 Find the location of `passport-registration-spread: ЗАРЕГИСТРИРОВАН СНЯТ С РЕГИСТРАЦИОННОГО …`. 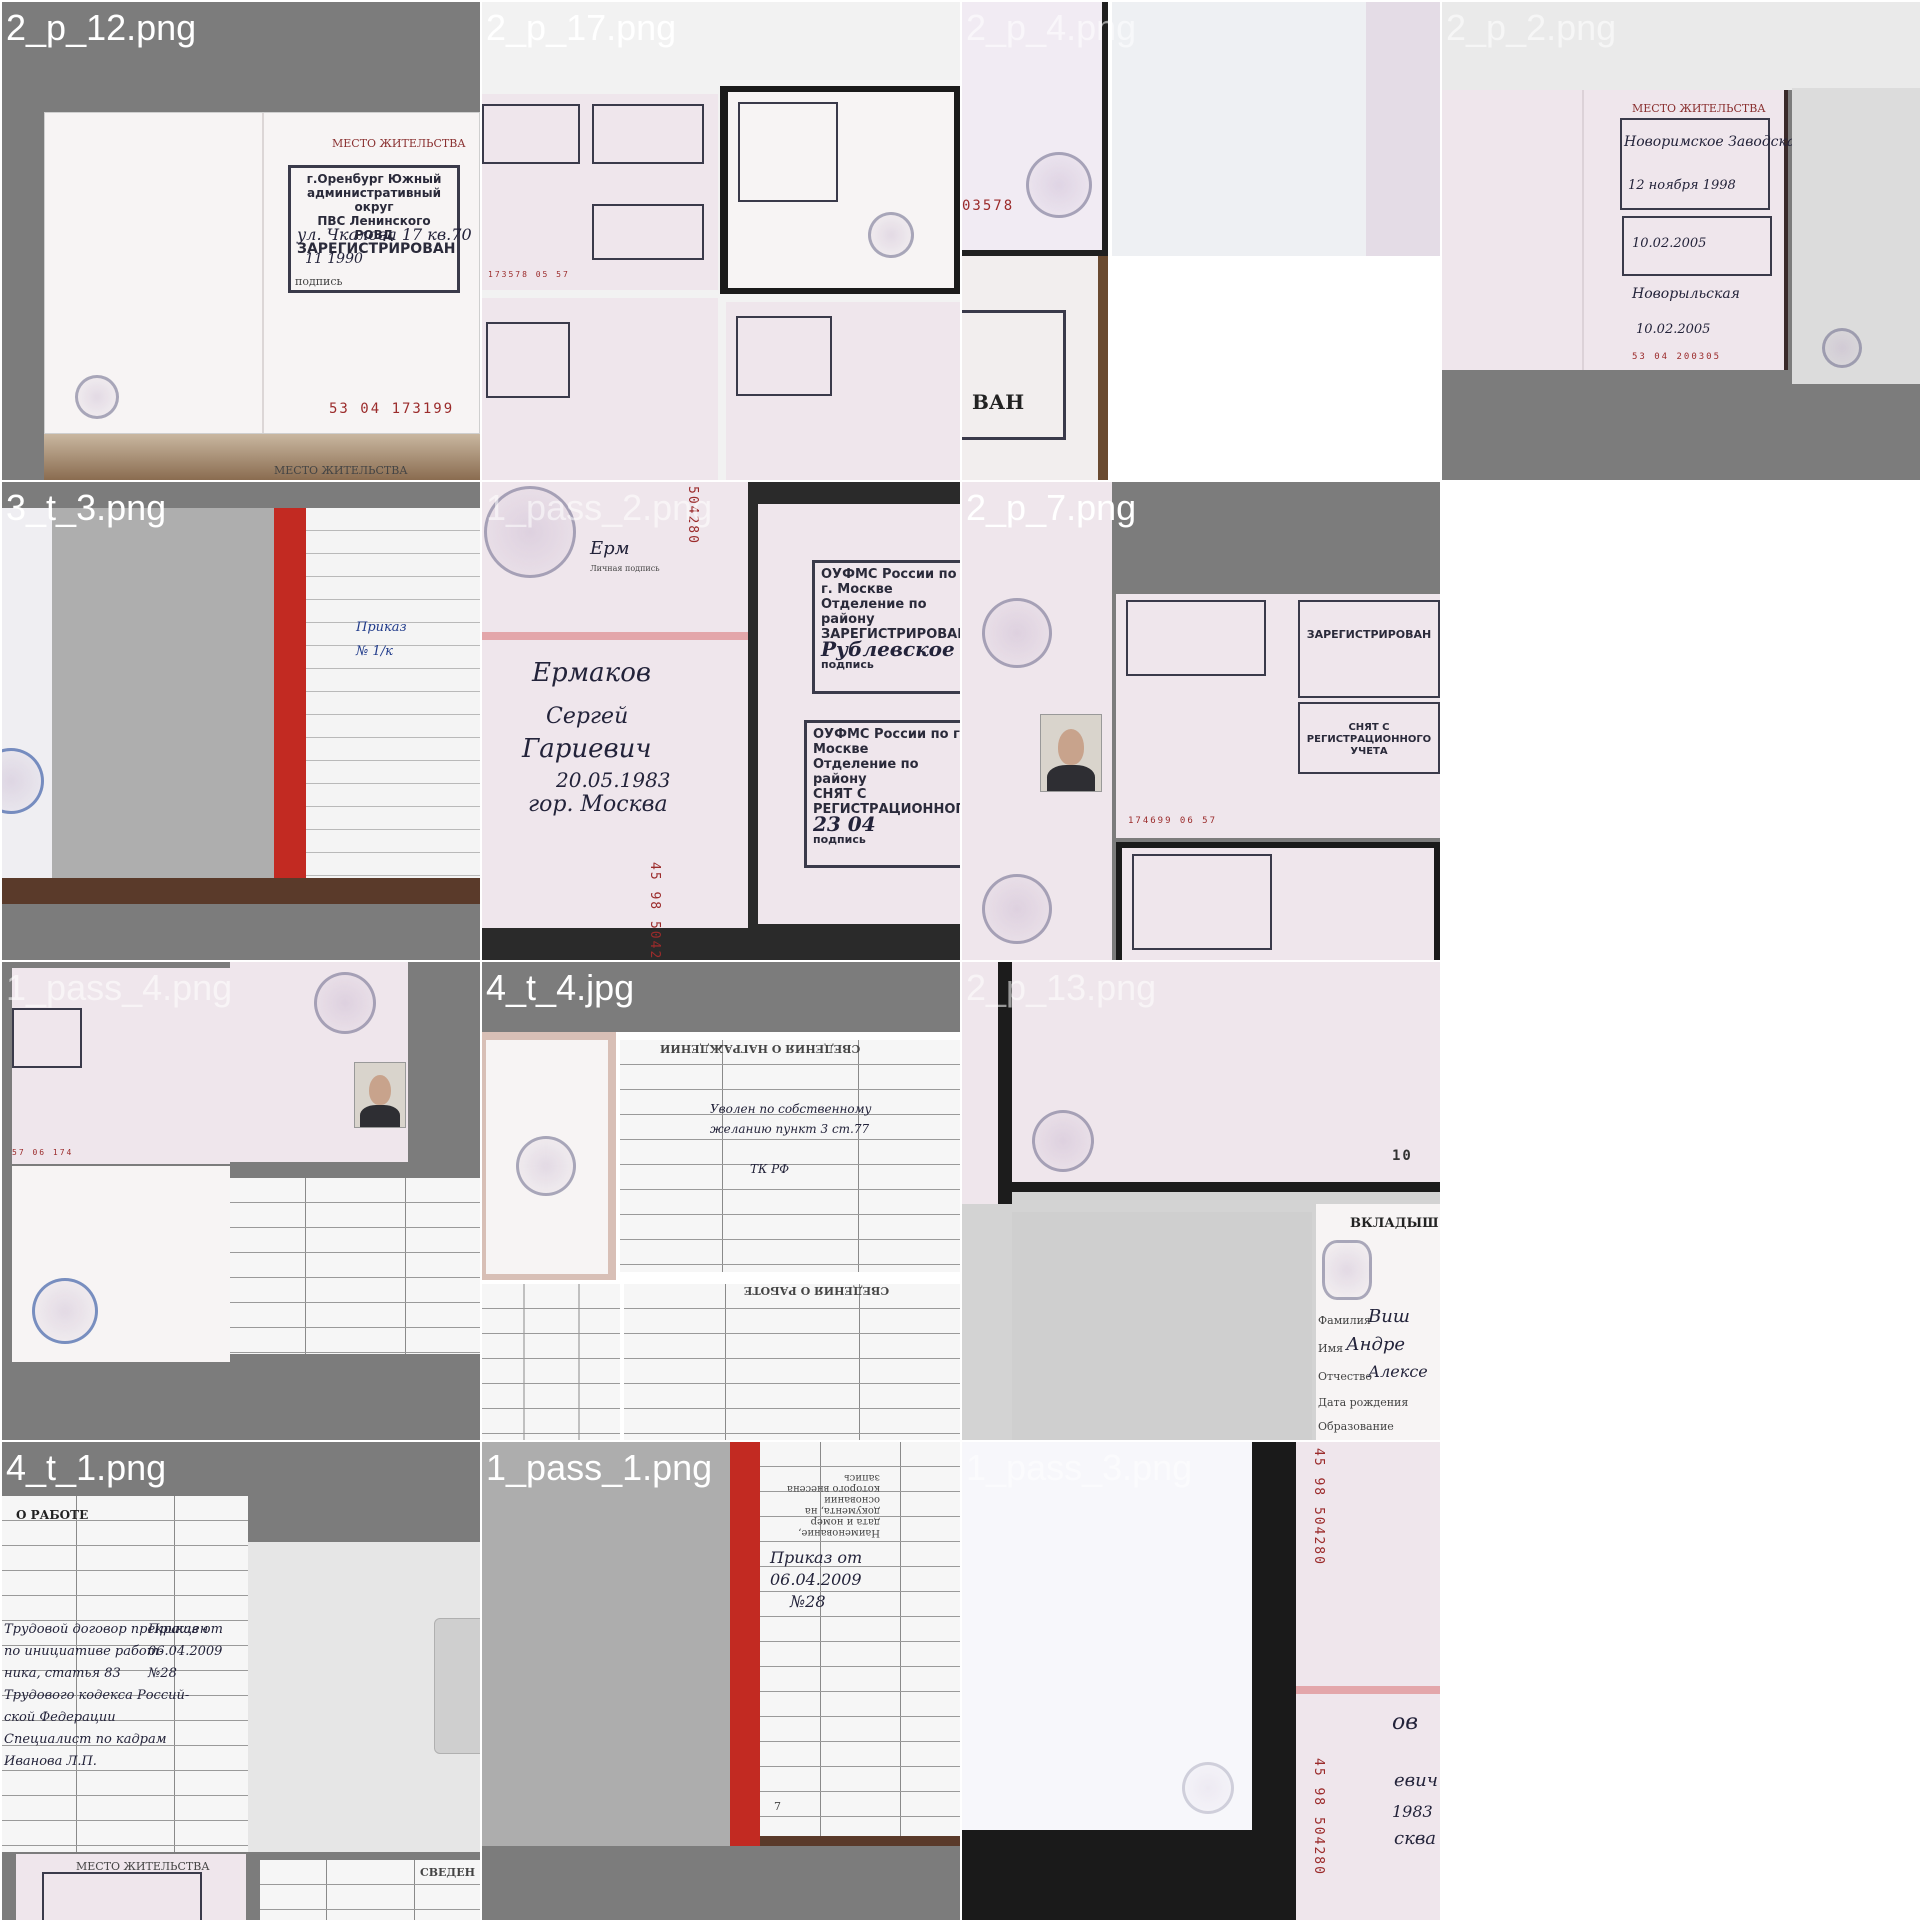

passport-registration-spread: ЗАРЕГИСТРИРОВАН СНЯТ С РЕГИСТРАЦИОННОГО … is located at coordinates (1278, 716).